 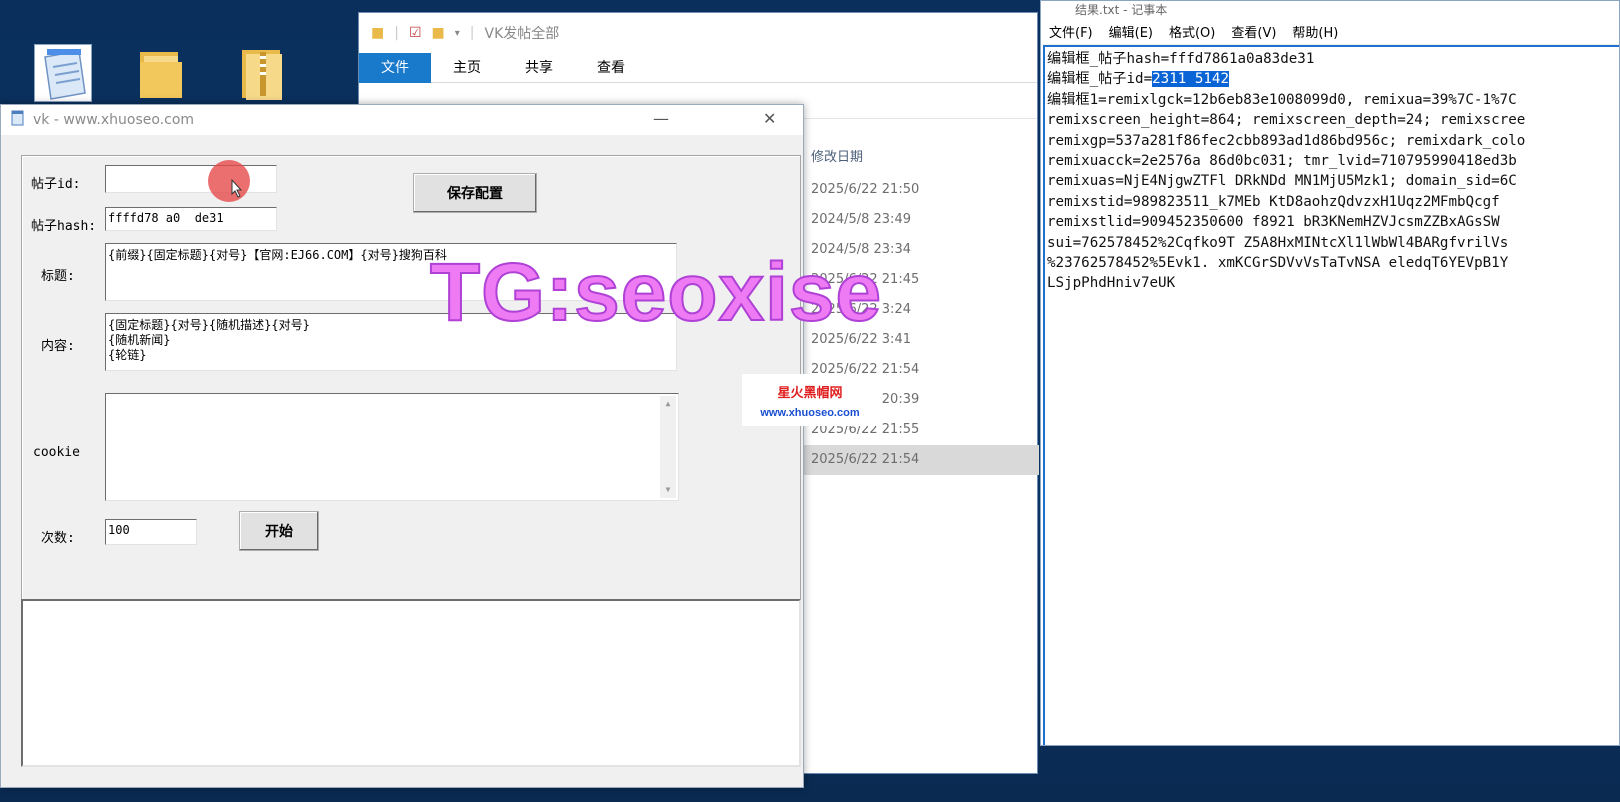 What do you see at coordinates (810, 393) in the screenshot?
I see `brand-name: 星火黑帽网` at bounding box center [810, 393].